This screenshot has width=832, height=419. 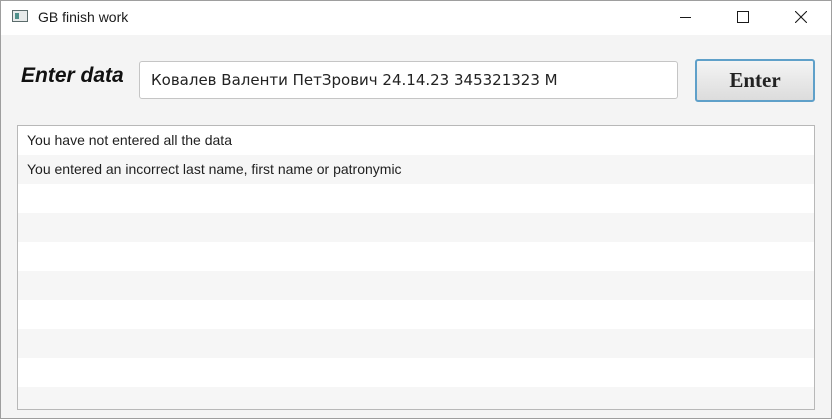 I want to click on close-button, so click(x=801, y=17).